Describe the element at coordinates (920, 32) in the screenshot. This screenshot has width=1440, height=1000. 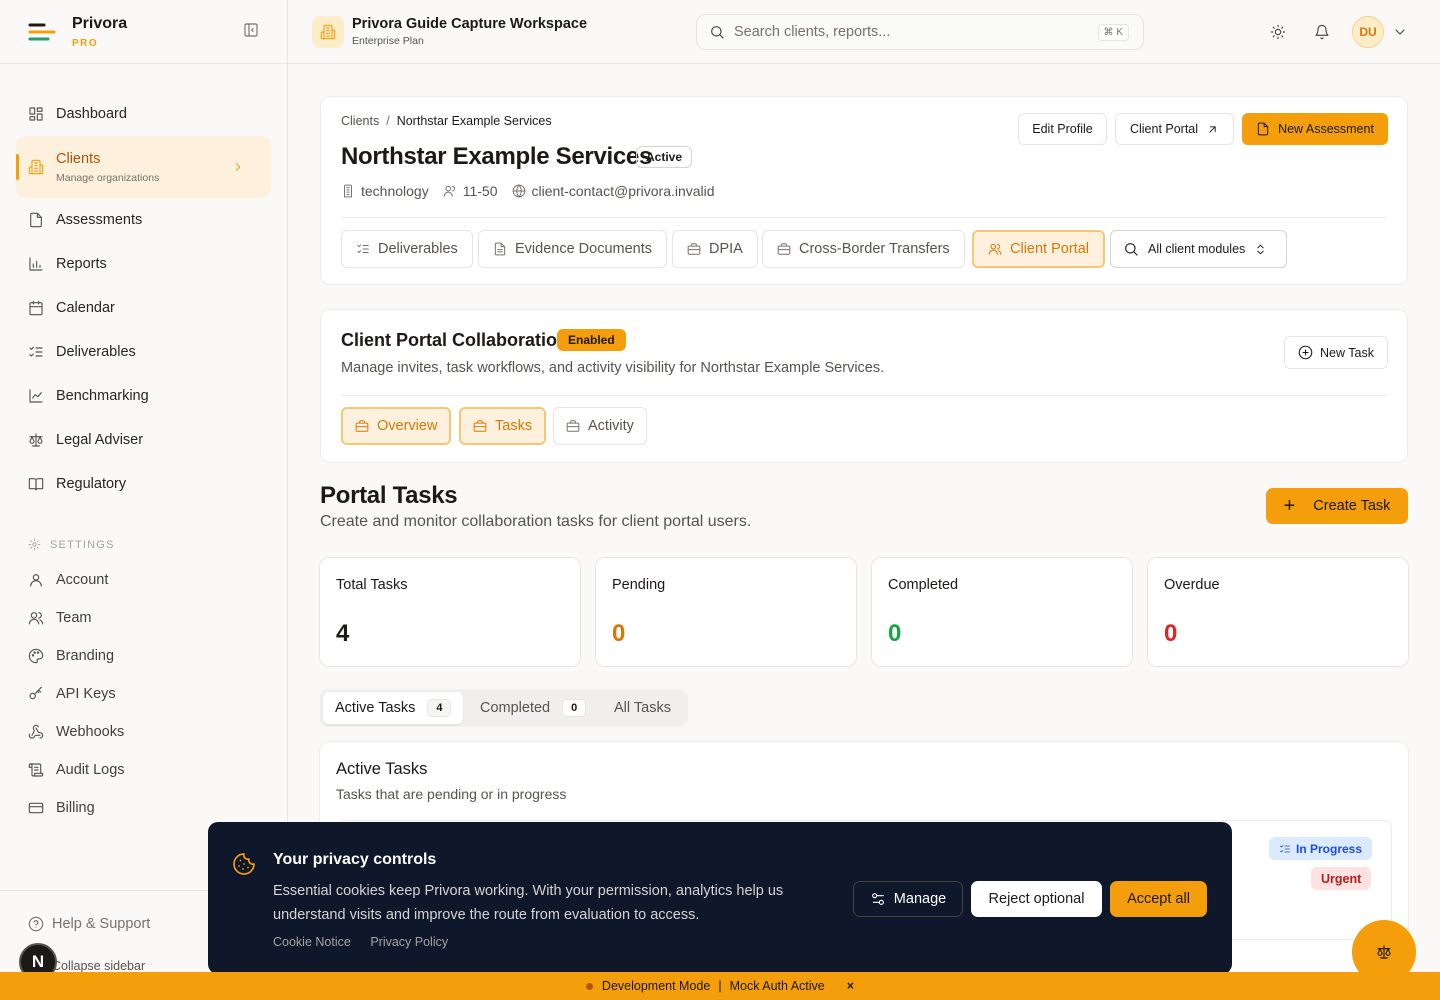
I see `search-input: Search clients, reports... ⌘ K` at that location.